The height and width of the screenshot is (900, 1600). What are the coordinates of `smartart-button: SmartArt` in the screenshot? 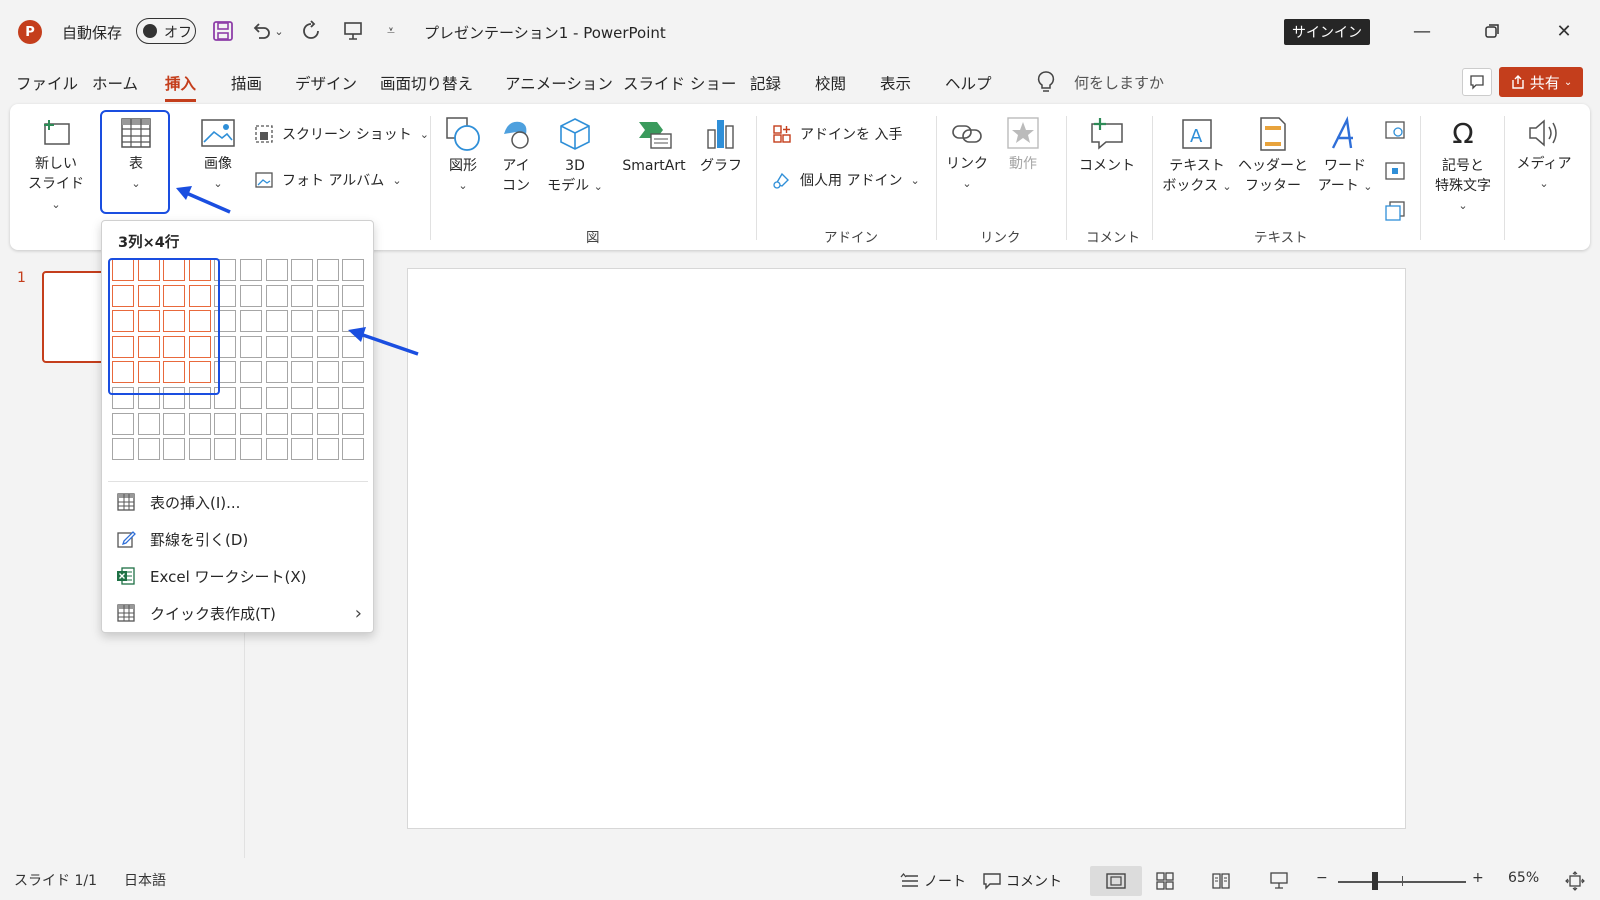 It's located at (654, 146).